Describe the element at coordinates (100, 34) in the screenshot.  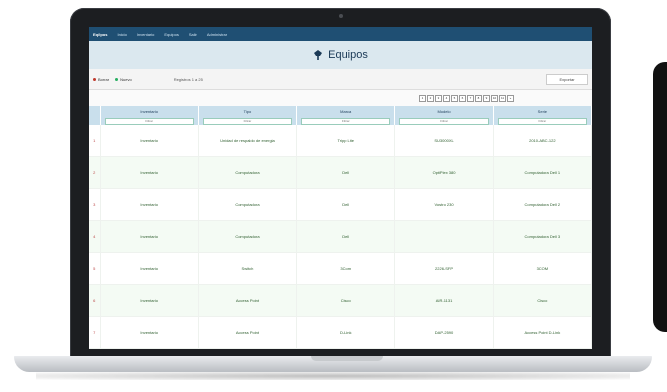
I see `app-brand: Eq/ipos` at that location.